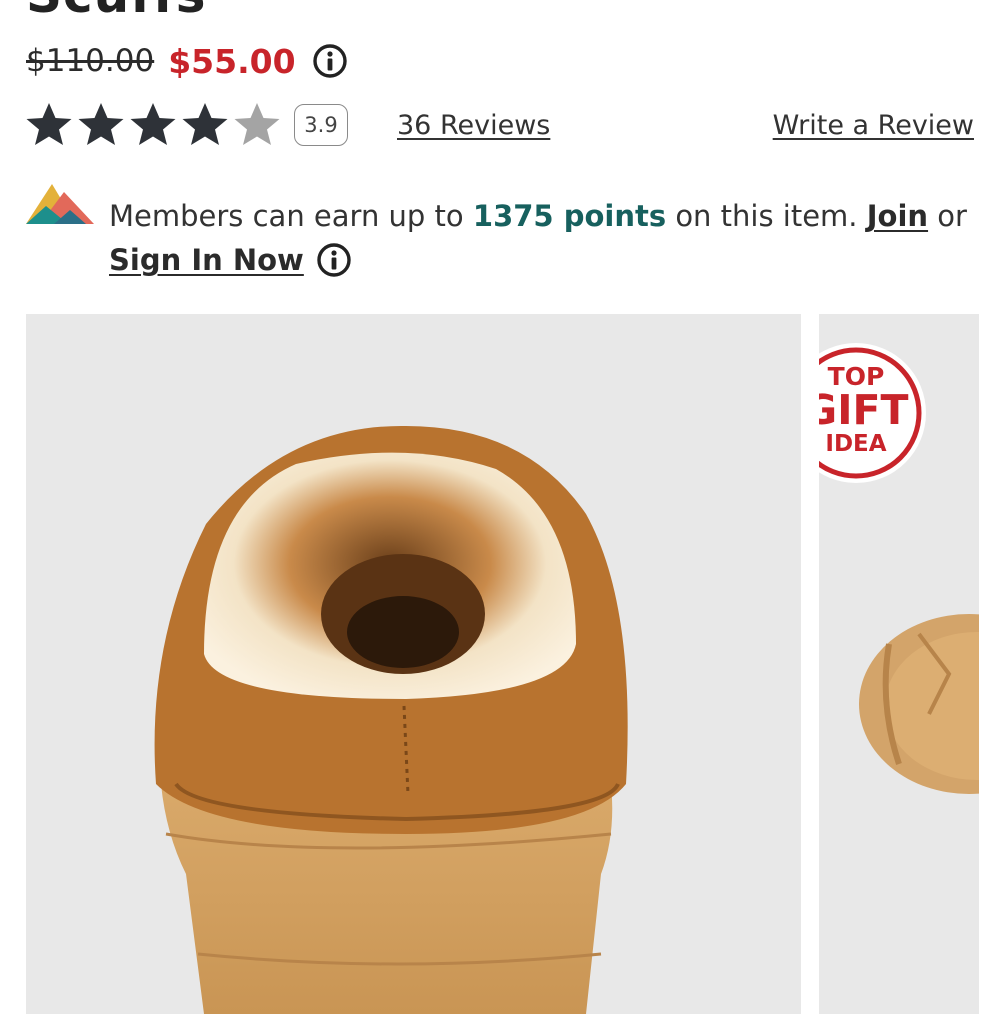 This screenshot has width=1000, height=1014. I want to click on members-text-prefix: Members can earn up to, so click(286, 216).